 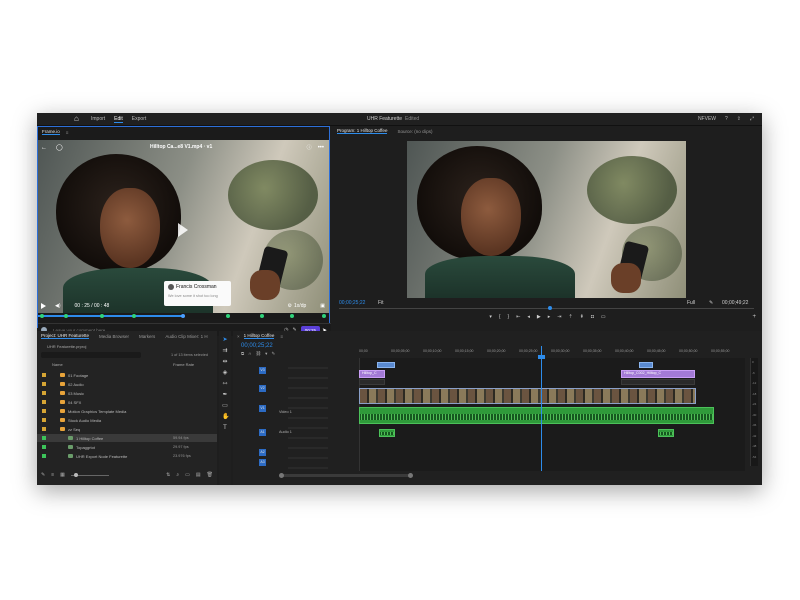 I want to click on resolution-select: Full, so click(x=691, y=303).